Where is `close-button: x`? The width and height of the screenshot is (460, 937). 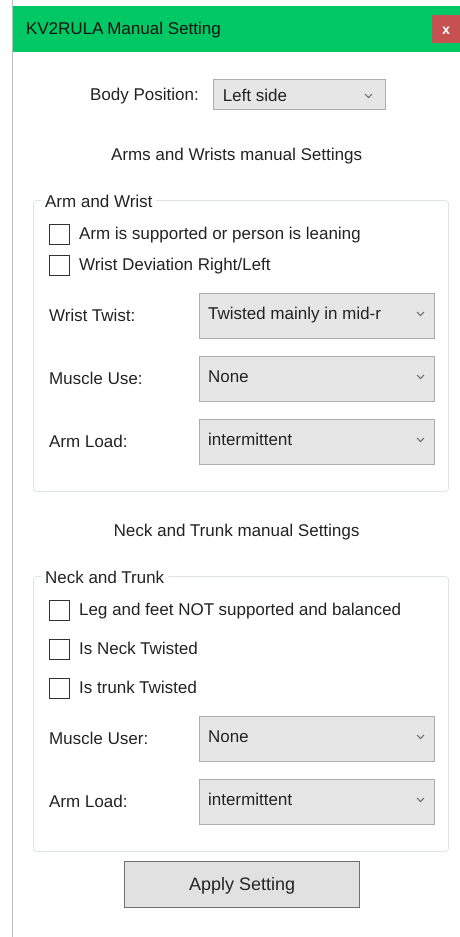
close-button: x is located at coordinates (446, 29).